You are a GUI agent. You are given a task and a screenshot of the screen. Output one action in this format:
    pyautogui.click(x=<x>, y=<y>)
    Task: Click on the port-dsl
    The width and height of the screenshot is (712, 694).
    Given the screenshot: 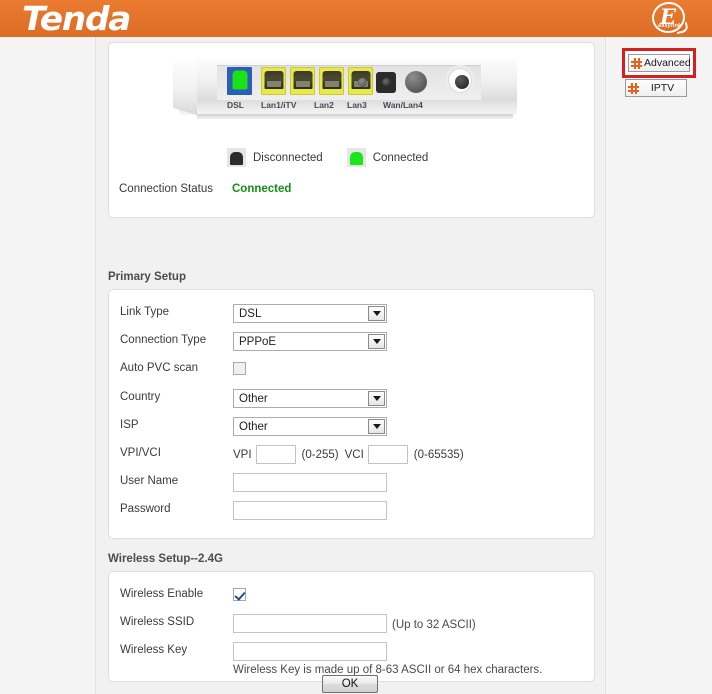 What is the action you would take?
    pyautogui.click(x=239, y=81)
    